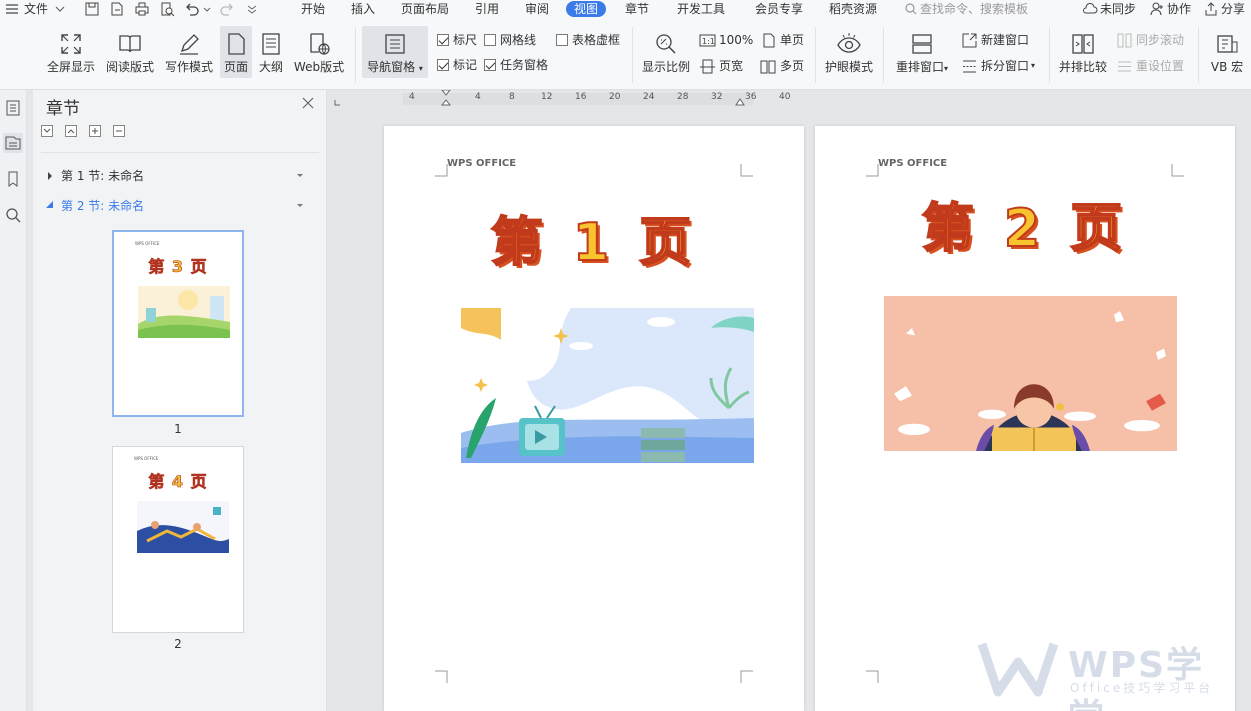 This screenshot has width=1251, height=711. Describe the element at coordinates (782, 66) in the screenshot. I see `multi-page-button: 多页` at that location.